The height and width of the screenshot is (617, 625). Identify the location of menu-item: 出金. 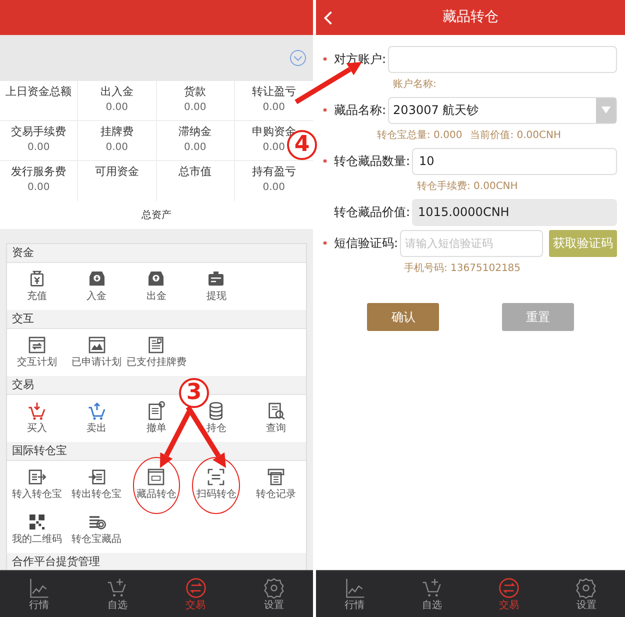
(156, 296).